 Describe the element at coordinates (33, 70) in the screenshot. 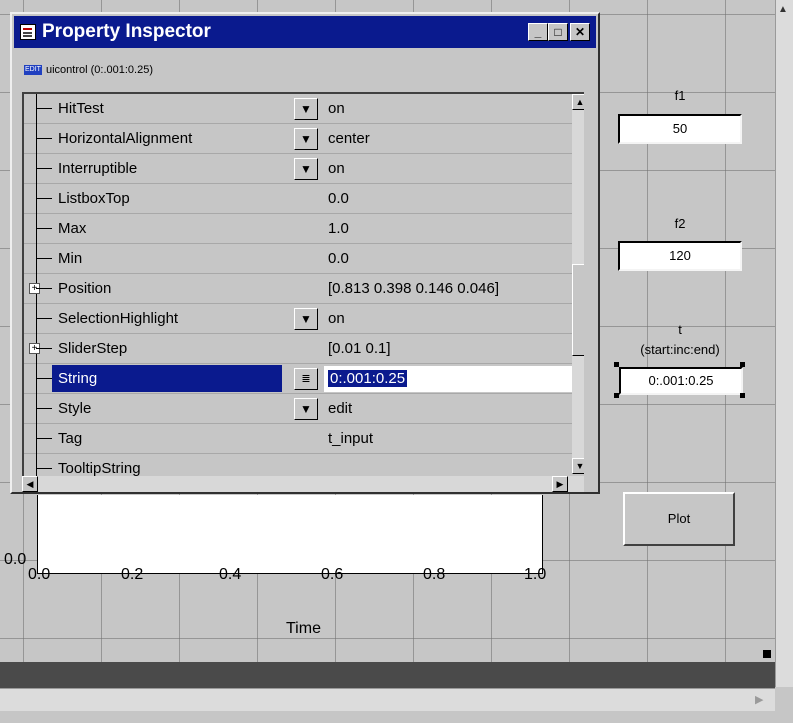

I see `edit-text-icon: EDIT` at that location.